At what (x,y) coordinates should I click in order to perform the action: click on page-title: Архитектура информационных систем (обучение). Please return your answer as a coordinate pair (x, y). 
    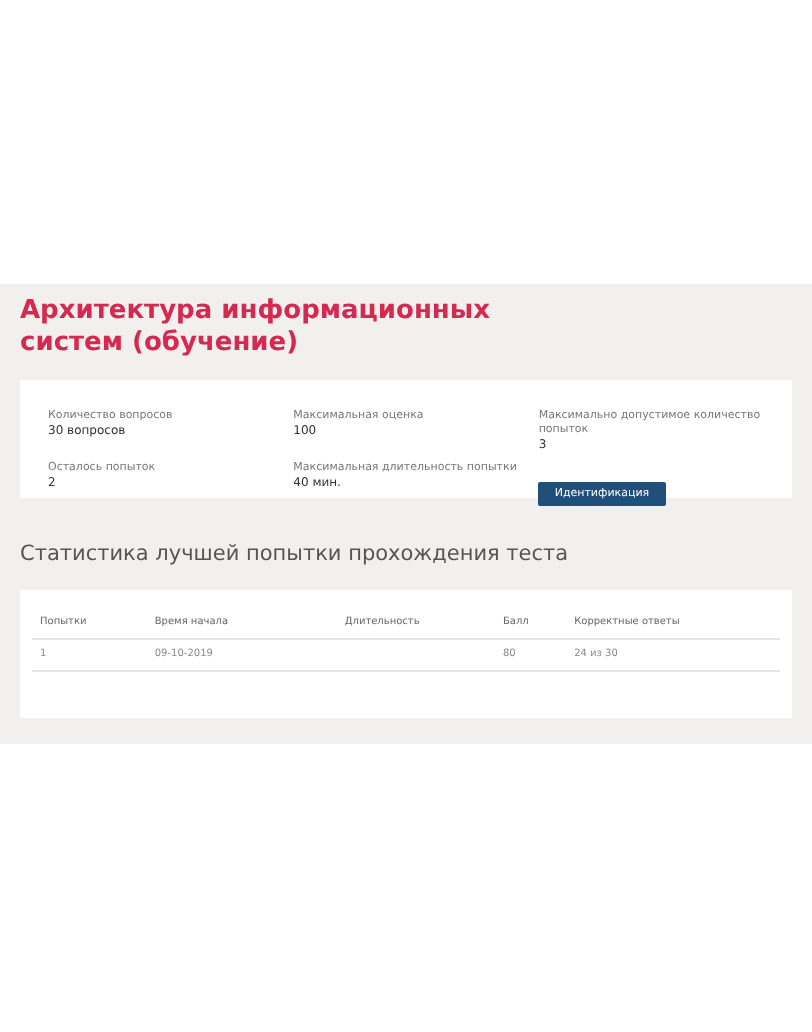
    Looking at the image, I should click on (256, 328).